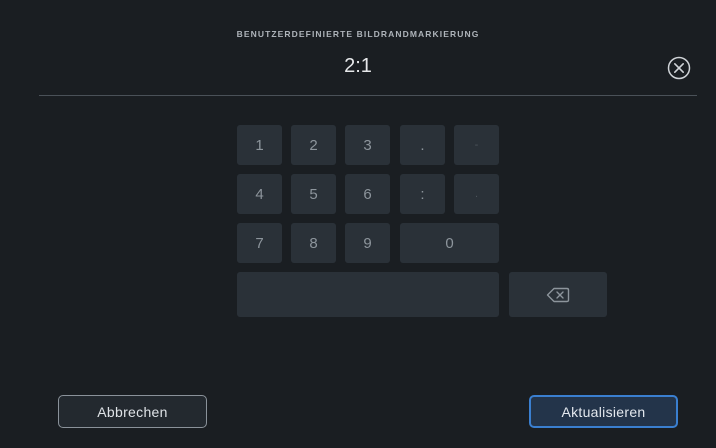  Describe the element at coordinates (259, 145) in the screenshot. I see `key-1: 1` at that location.